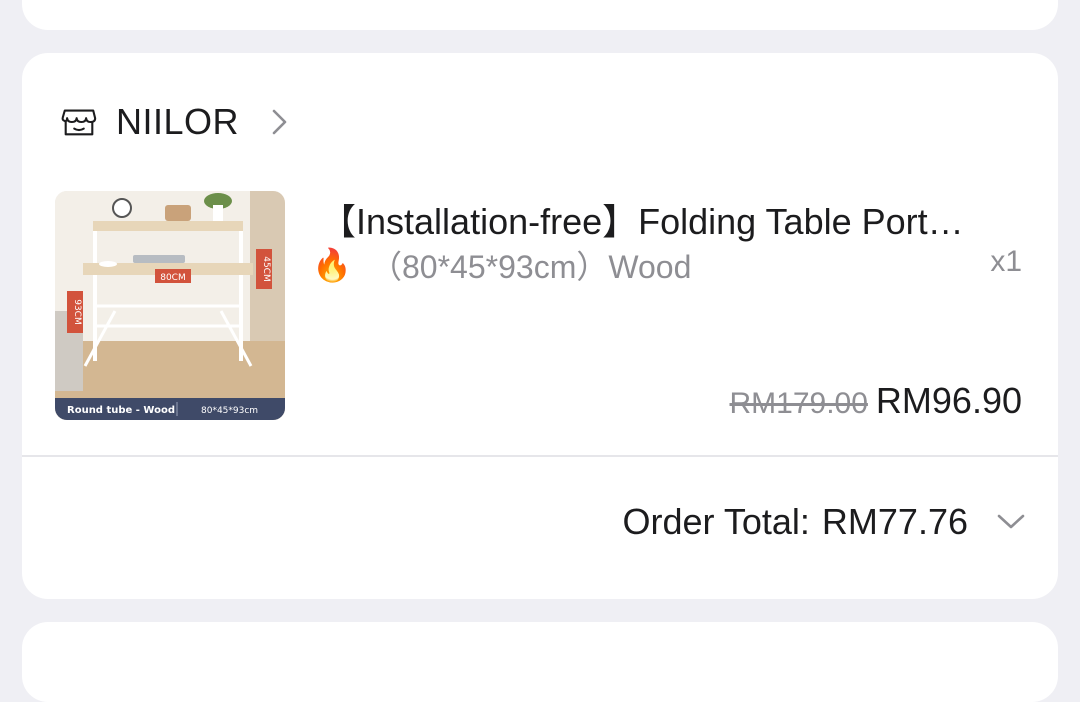  I want to click on order-total-value: RM77.76, so click(894, 521).